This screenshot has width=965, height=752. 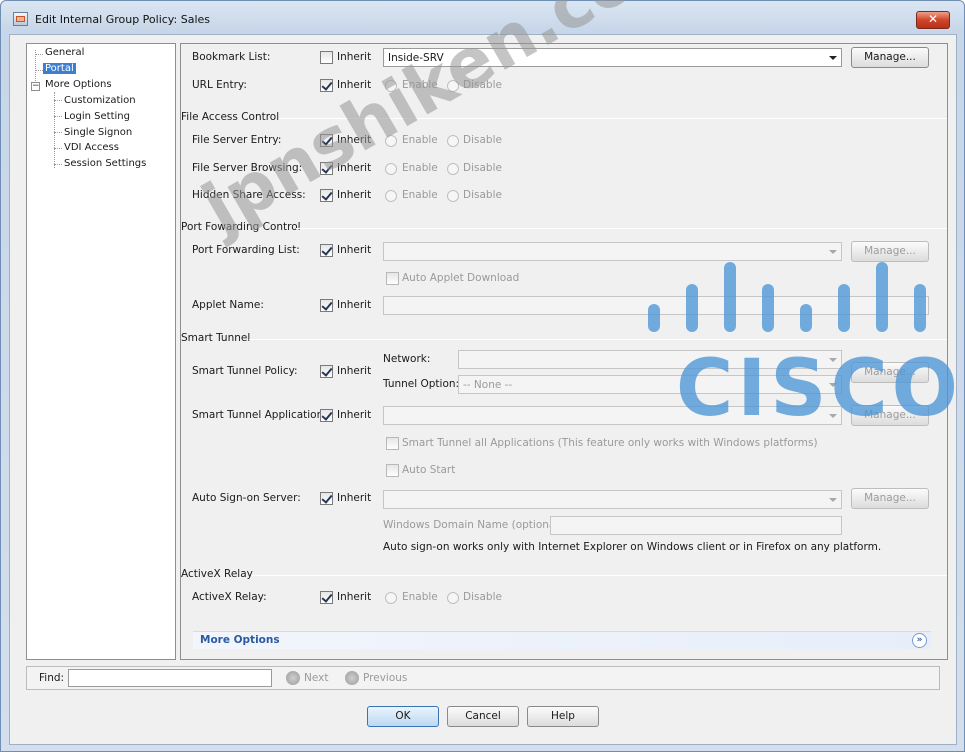 I want to click on auto-signon-server-label: Auto Sign-on Server:, so click(x=246, y=498).